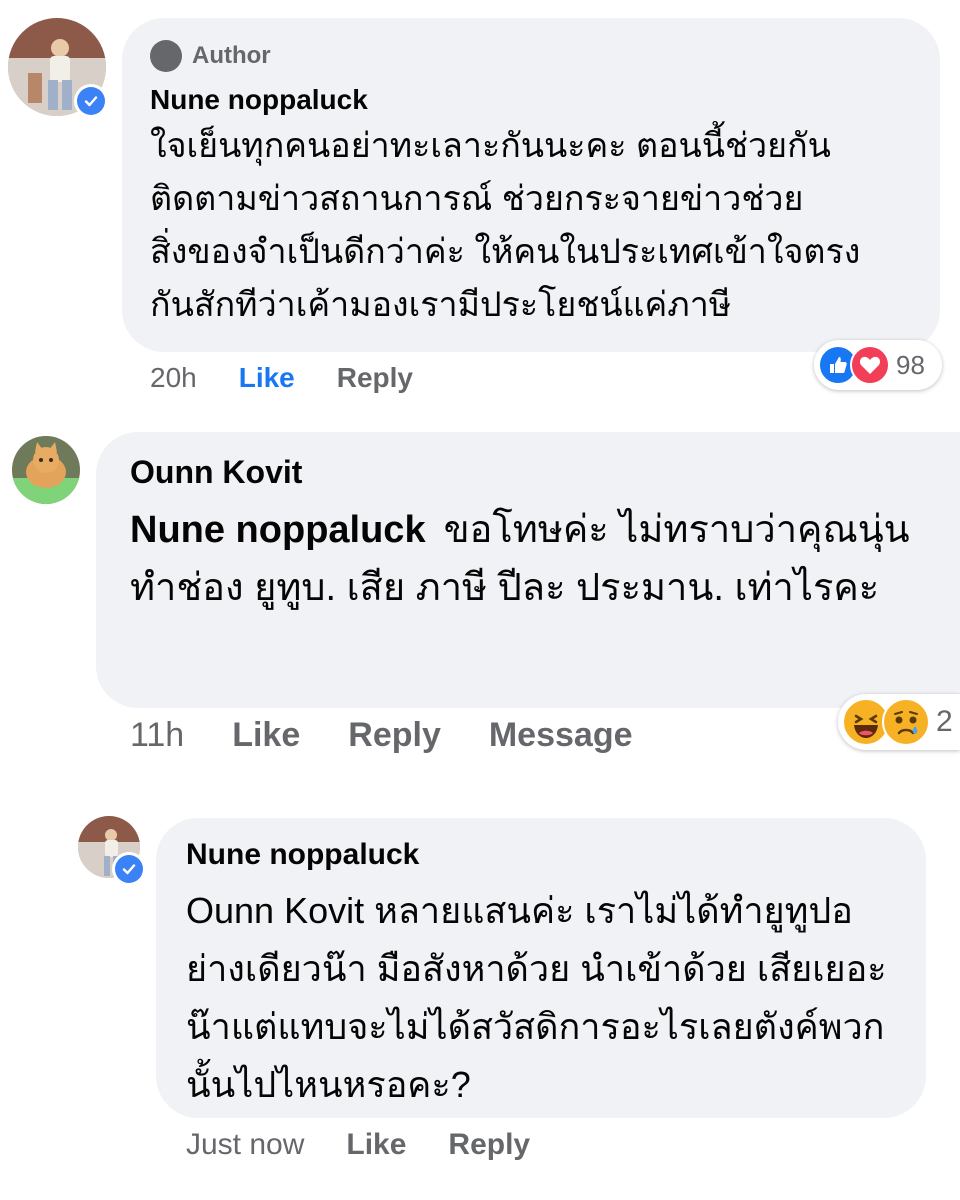 Image resolution: width=960 pixels, height=1200 pixels. I want to click on author-badge-label: Author, so click(231, 55).